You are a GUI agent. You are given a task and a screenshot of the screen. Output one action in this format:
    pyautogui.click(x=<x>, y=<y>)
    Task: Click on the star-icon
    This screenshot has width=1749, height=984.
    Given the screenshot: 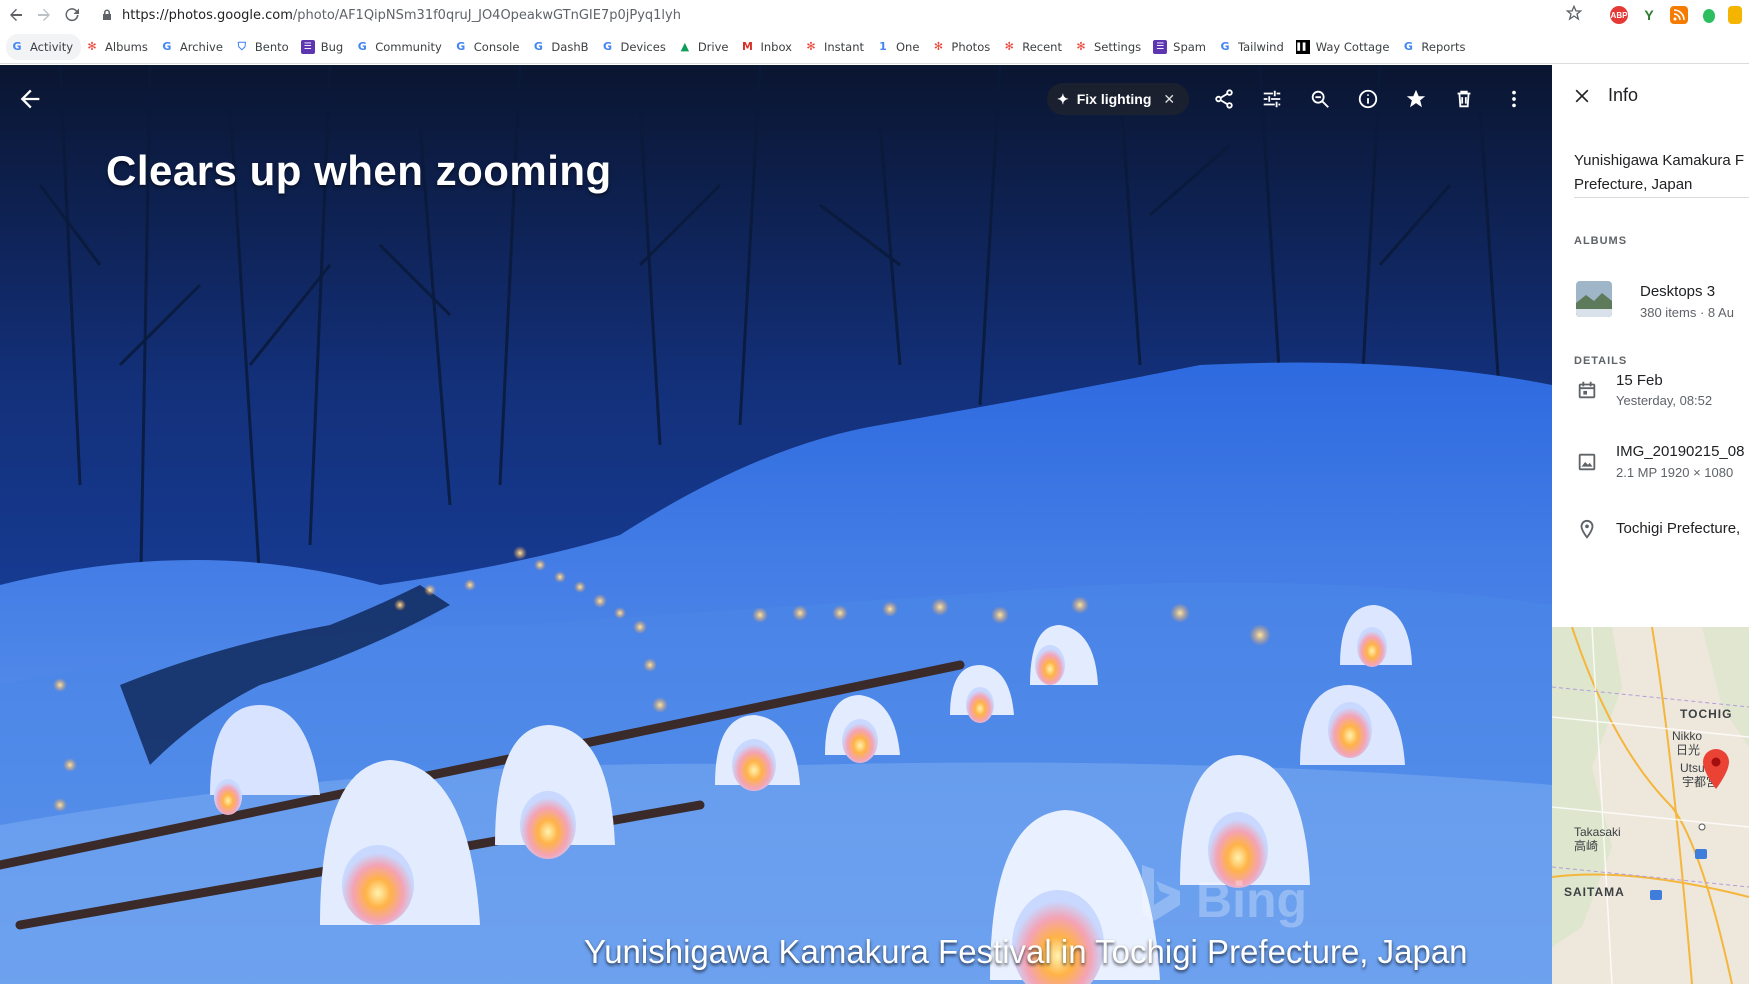 What is the action you would take?
    pyautogui.click(x=1416, y=98)
    